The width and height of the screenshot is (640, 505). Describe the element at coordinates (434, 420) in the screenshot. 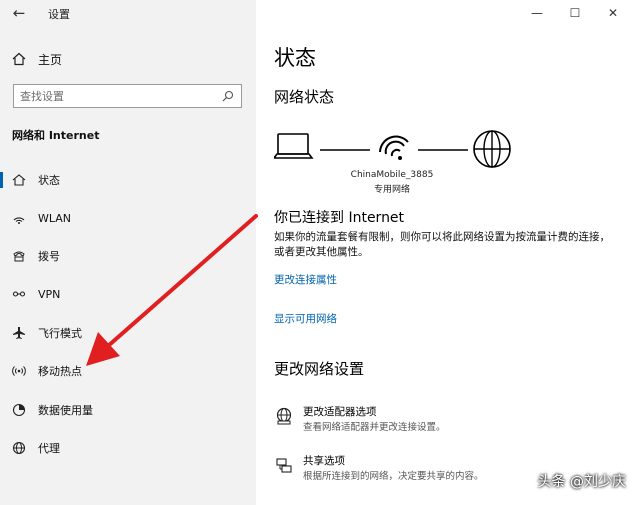

I see `adapter-options-item: 更改适配器选项 查看网络适配器并更改连接设置。` at that location.